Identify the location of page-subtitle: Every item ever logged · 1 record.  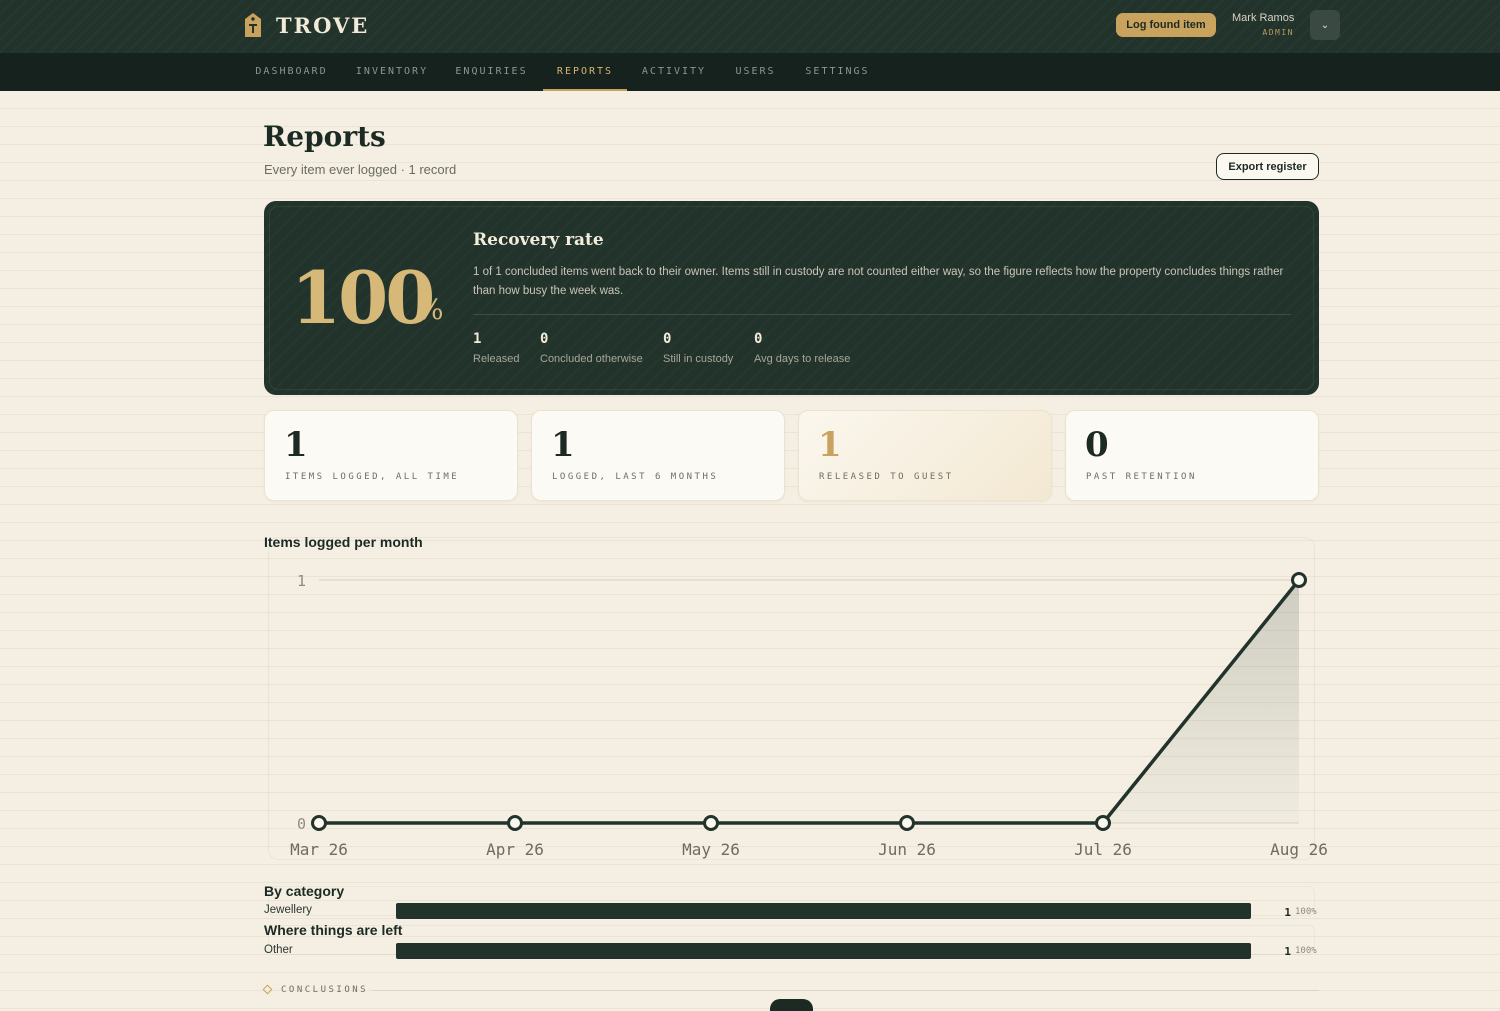
(360, 169).